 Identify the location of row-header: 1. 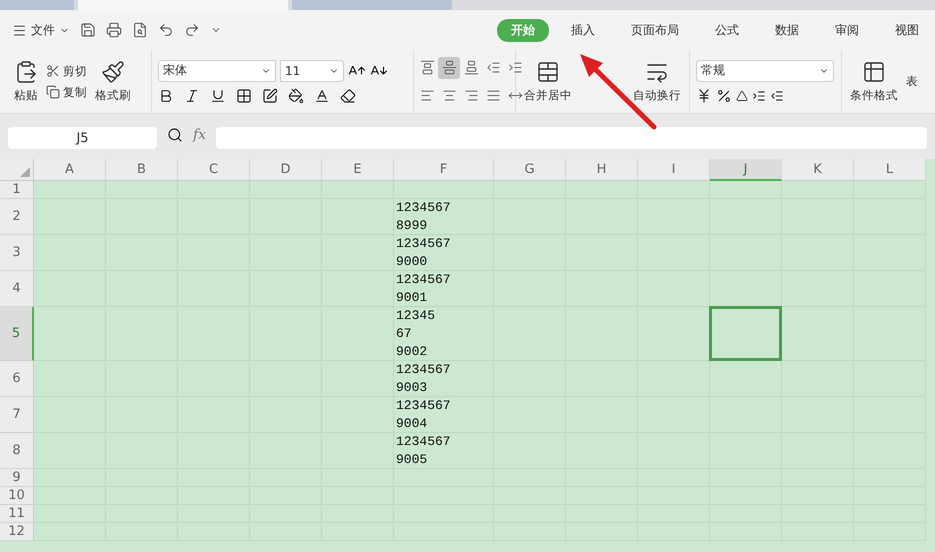
(17, 190).